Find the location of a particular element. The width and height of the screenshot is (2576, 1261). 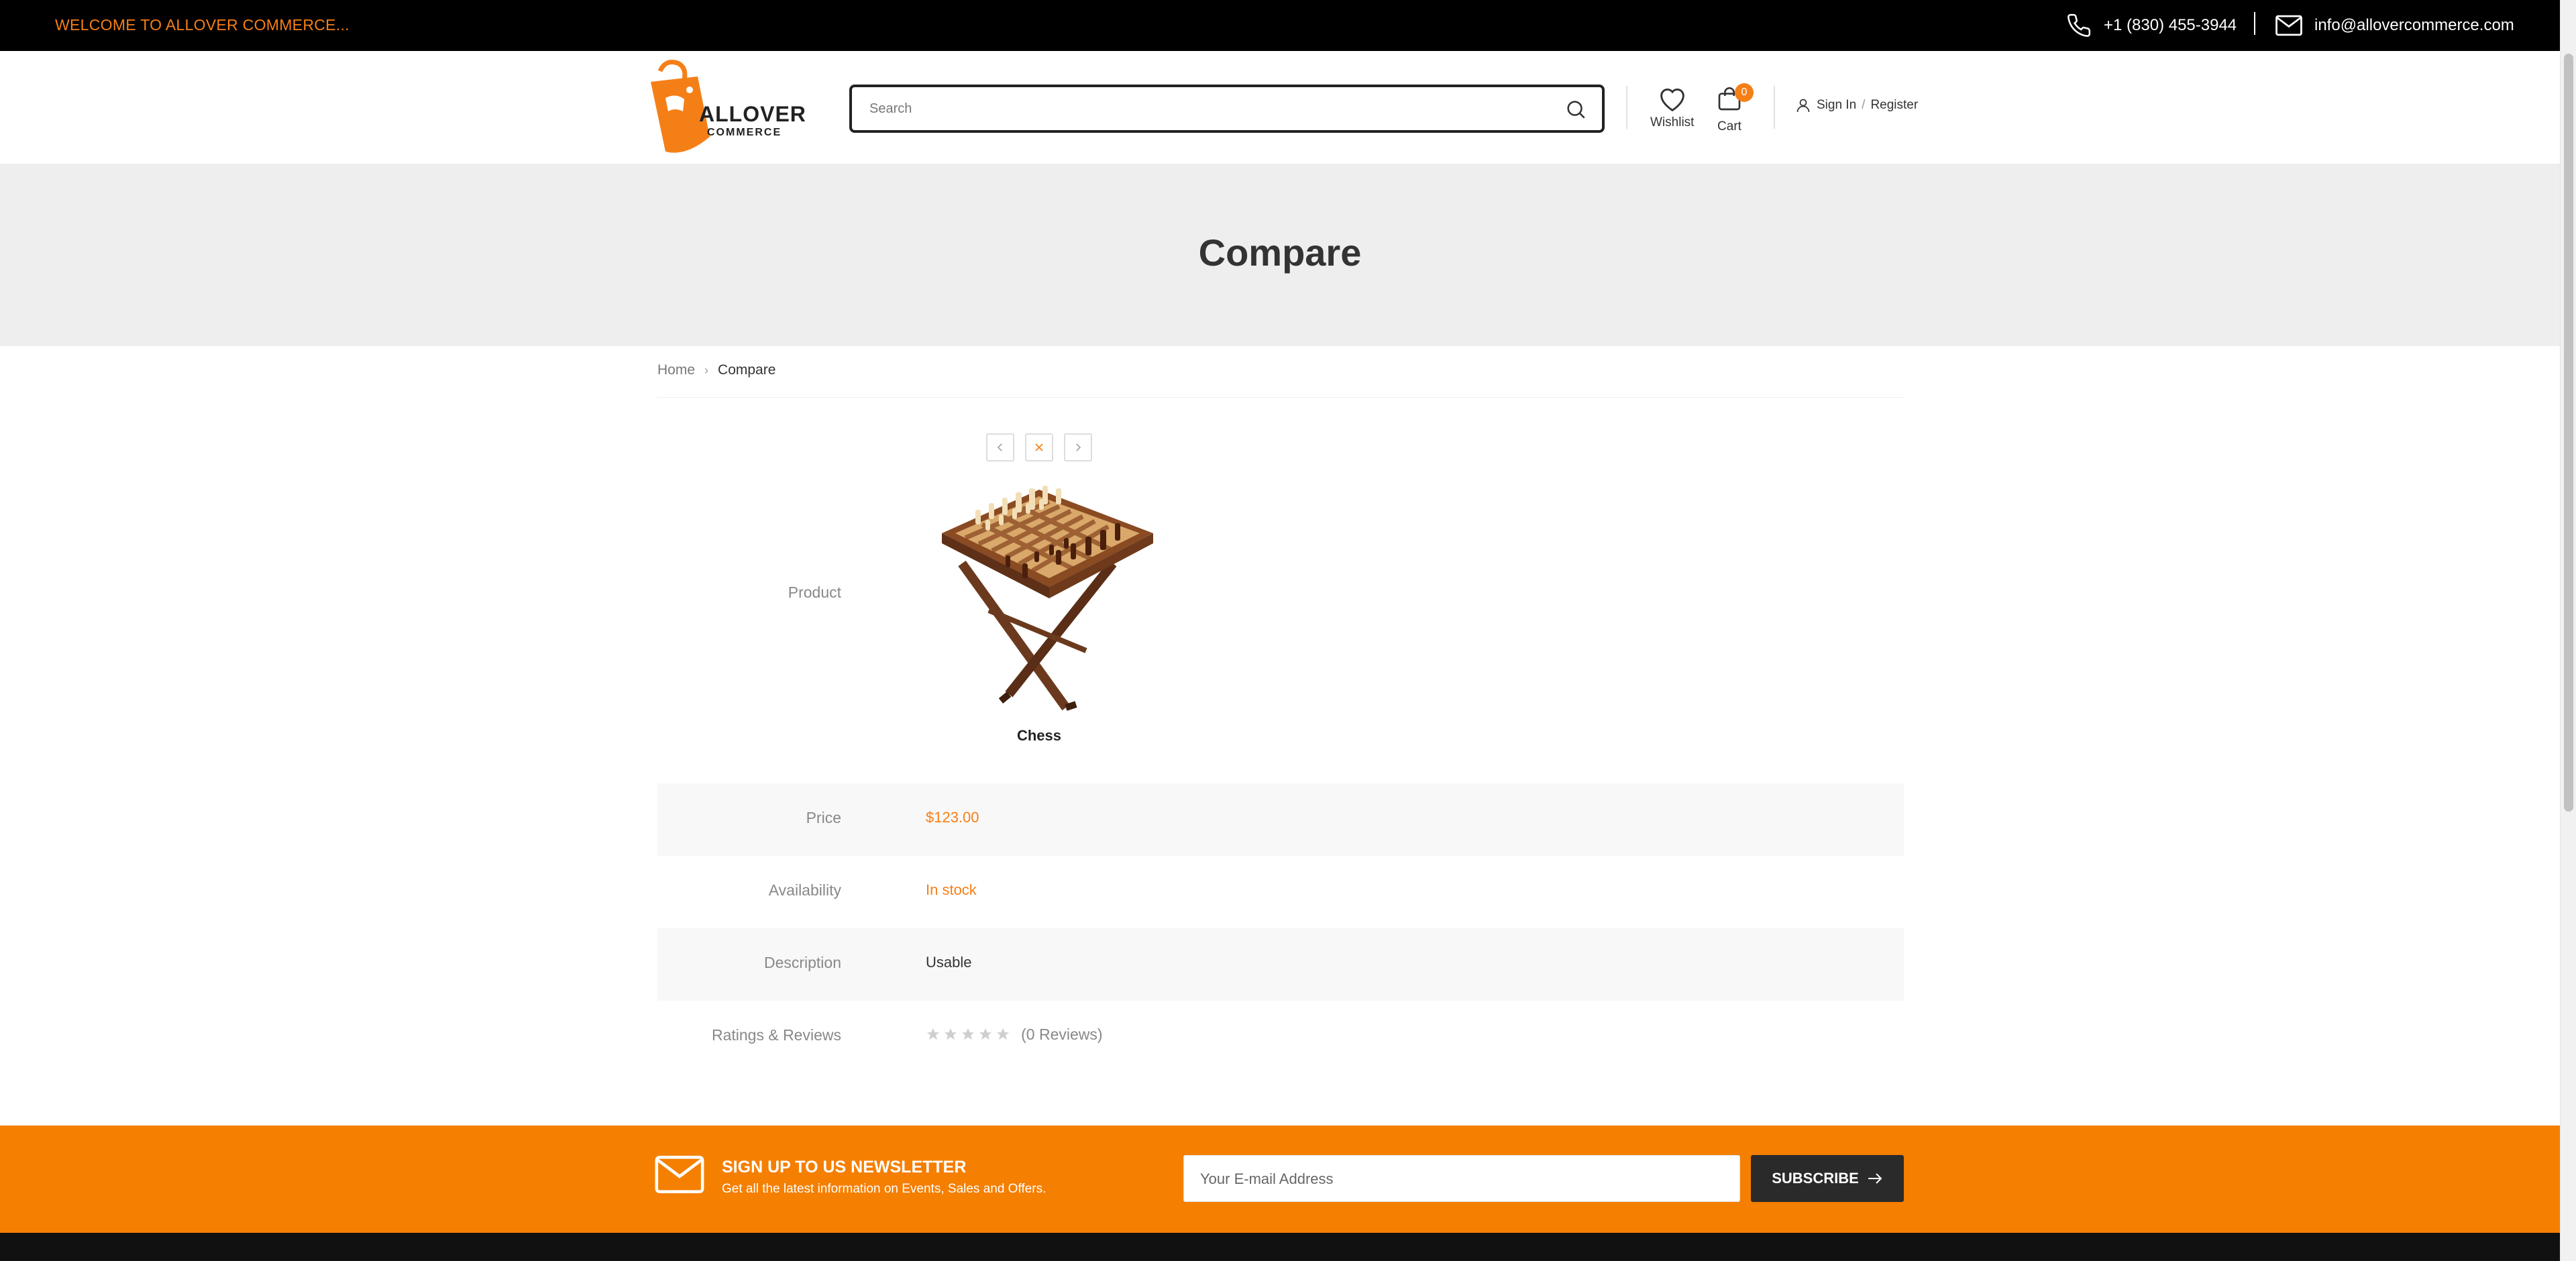

product-description: Usable is located at coordinates (949, 962).